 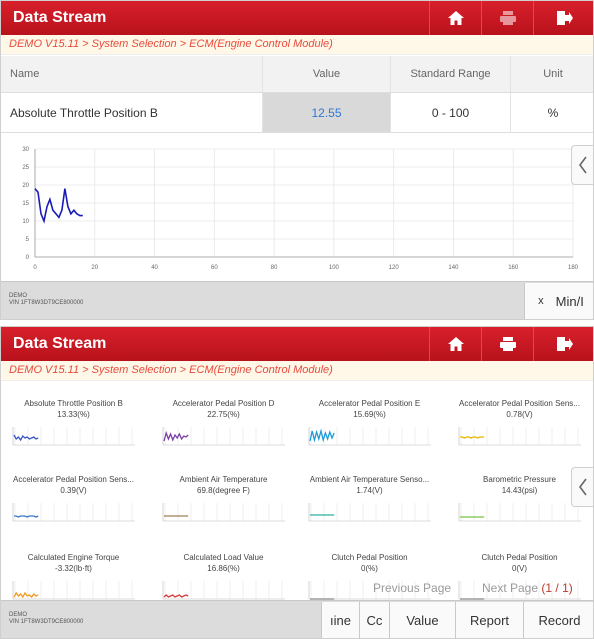 I want to click on x-tick-label: 100, so click(x=334, y=268).